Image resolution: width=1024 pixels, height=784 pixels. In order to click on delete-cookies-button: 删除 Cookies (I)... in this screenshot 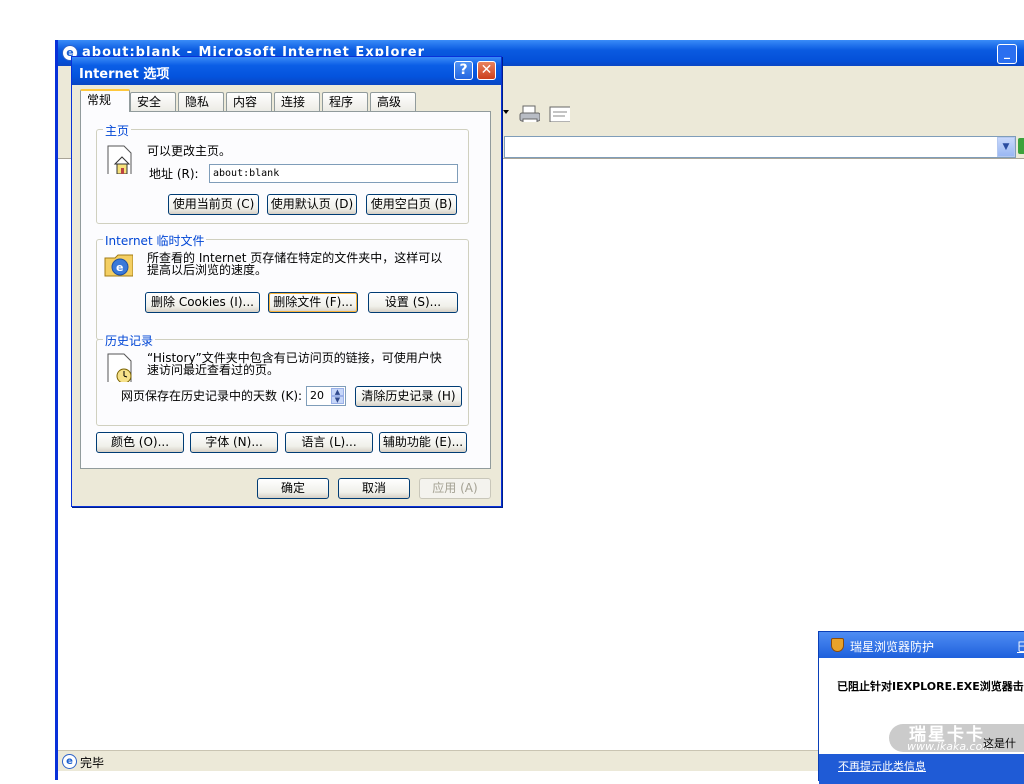, I will do `click(202, 302)`.